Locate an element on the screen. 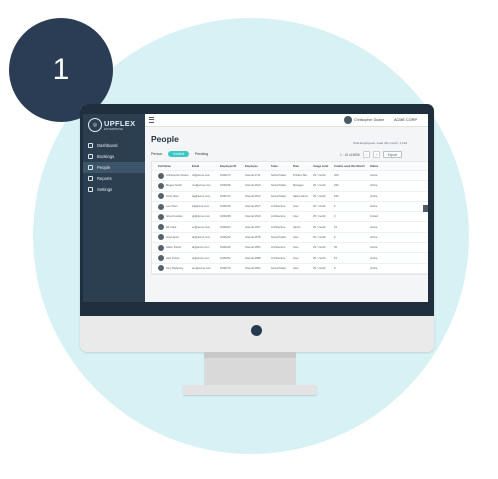 Image resolution: width=498 pixels, height=479 pixels. column-header-name: Full Name is located at coordinates (172, 166).